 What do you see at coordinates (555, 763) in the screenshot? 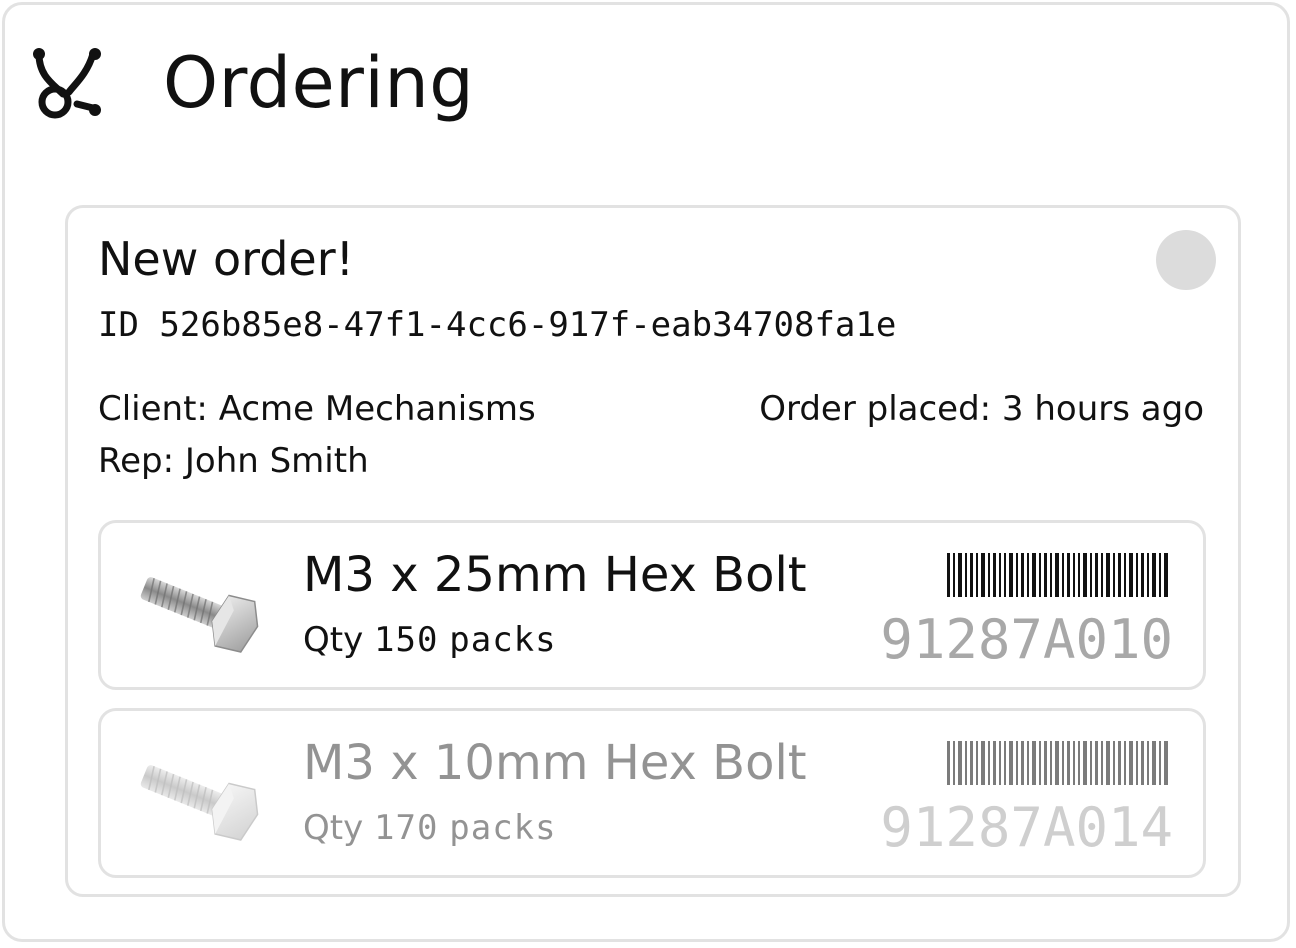
I see `item-name: M3 x 10mm Hex Bolt` at bounding box center [555, 763].